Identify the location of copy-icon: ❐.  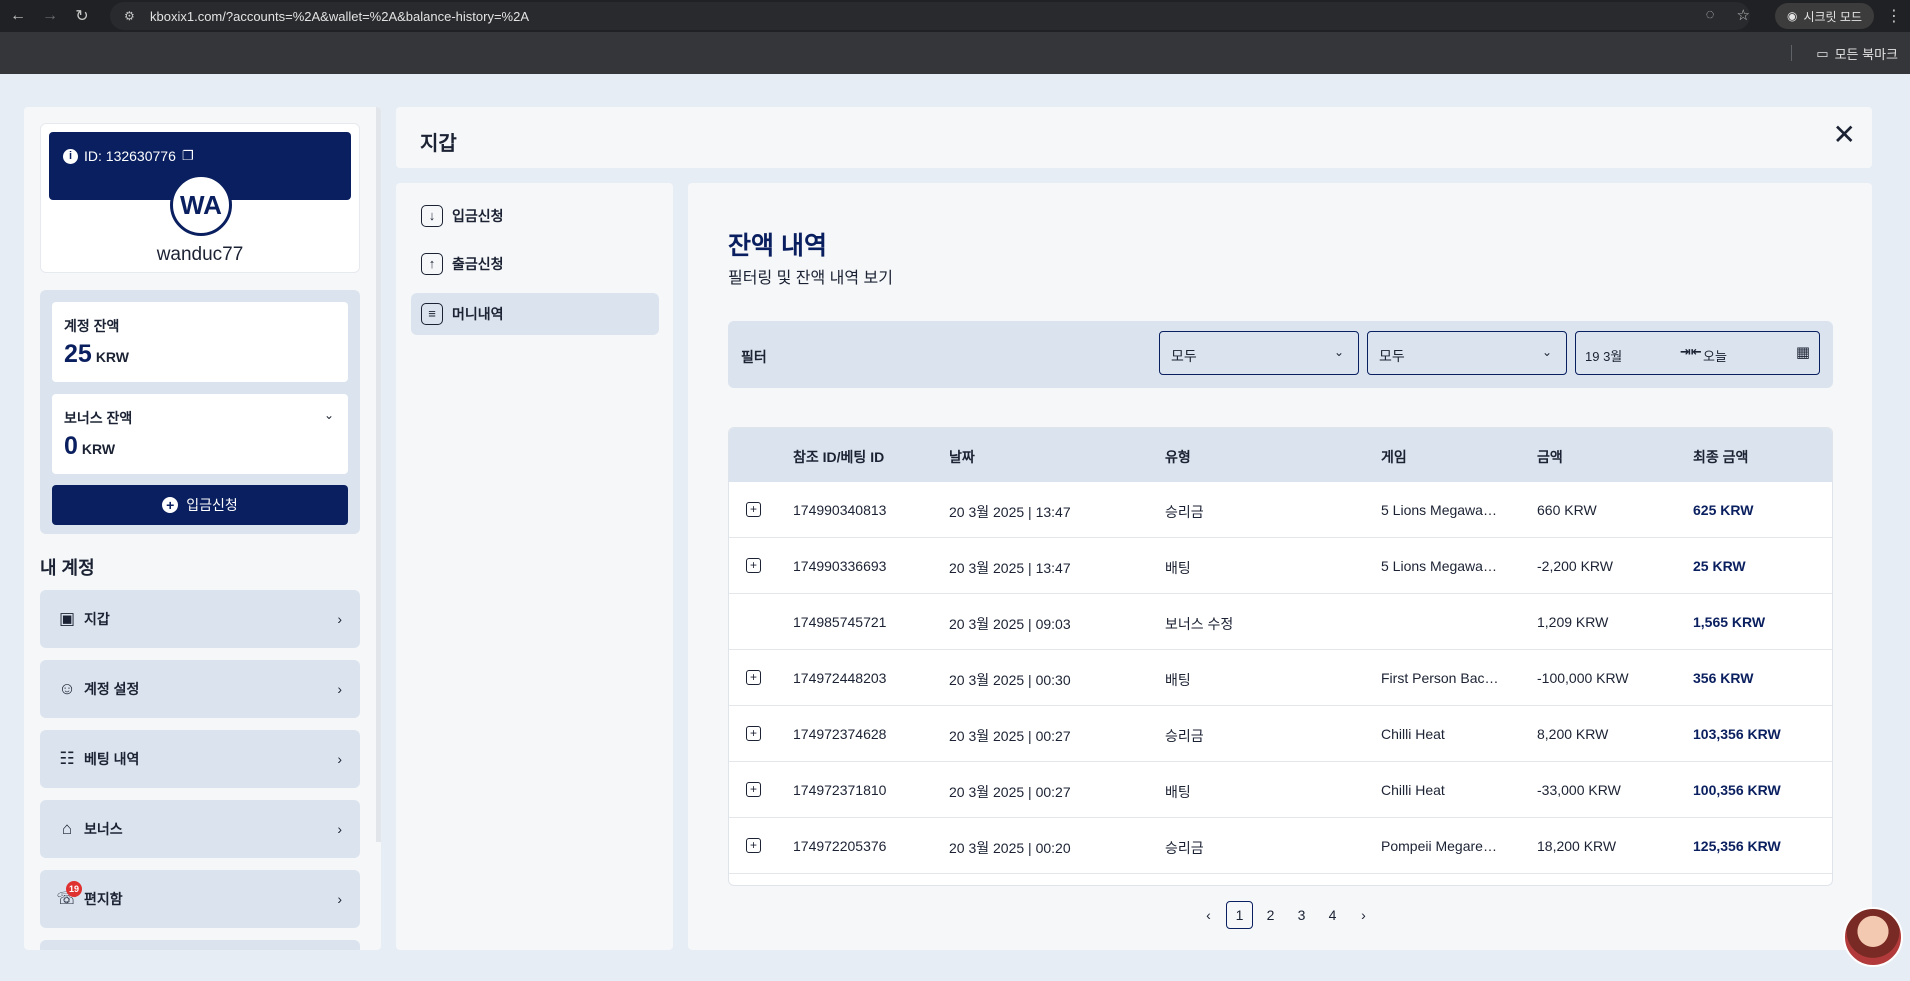
(188, 156).